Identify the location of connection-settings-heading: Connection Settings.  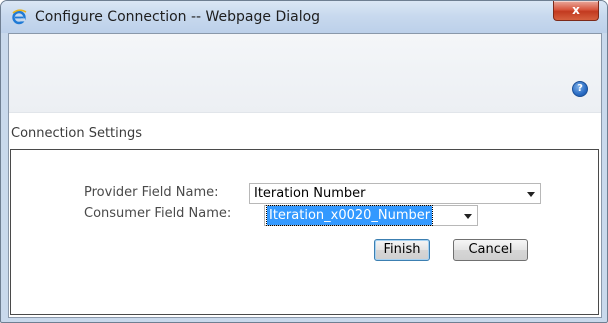
(77, 133).